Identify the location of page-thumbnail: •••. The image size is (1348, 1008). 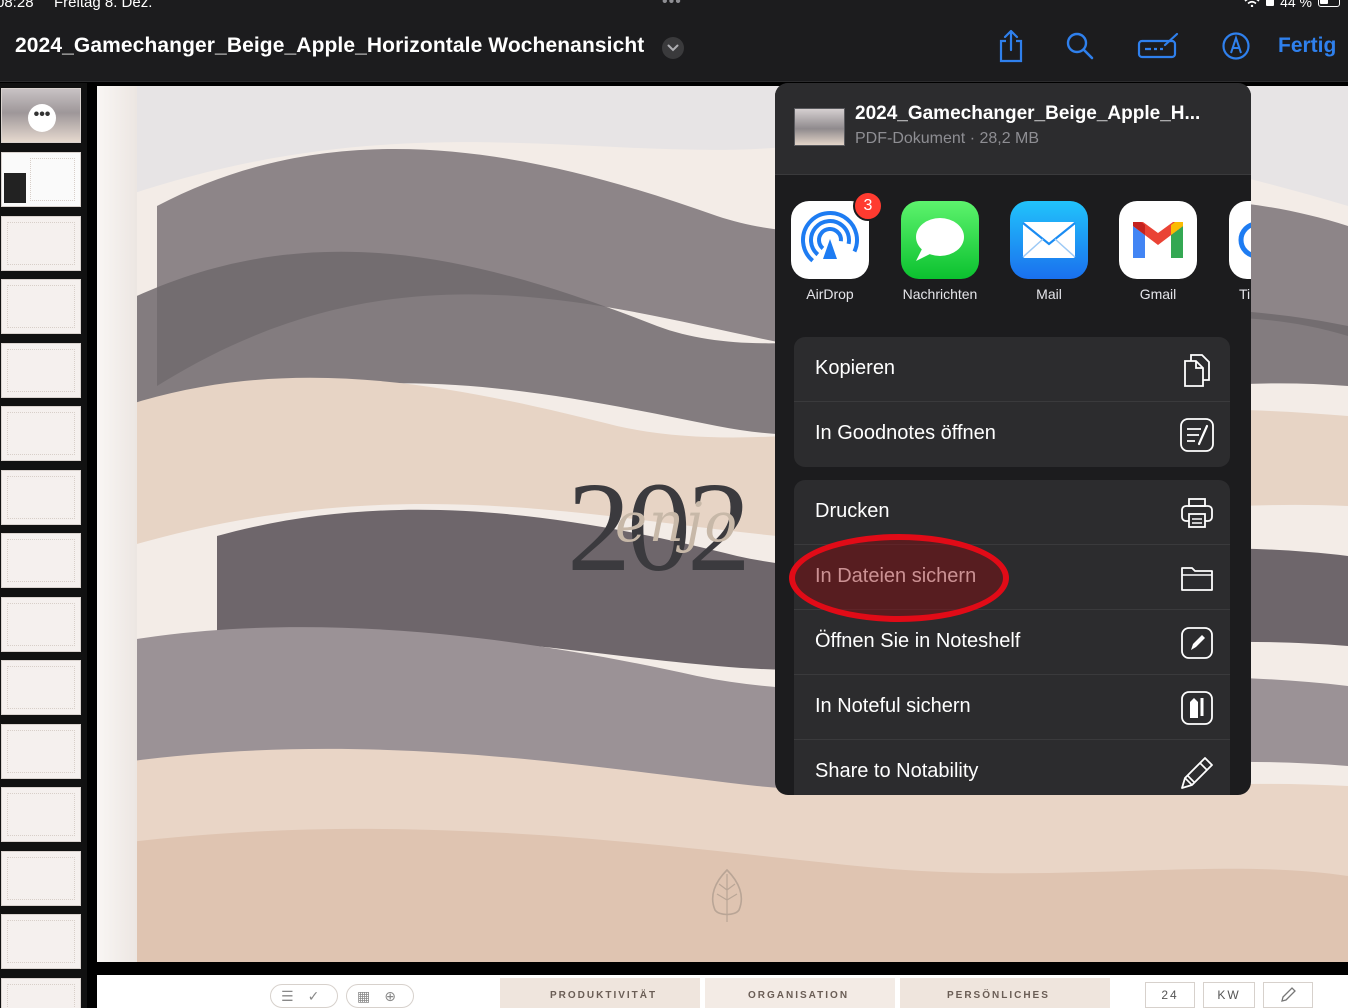
(41, 115).